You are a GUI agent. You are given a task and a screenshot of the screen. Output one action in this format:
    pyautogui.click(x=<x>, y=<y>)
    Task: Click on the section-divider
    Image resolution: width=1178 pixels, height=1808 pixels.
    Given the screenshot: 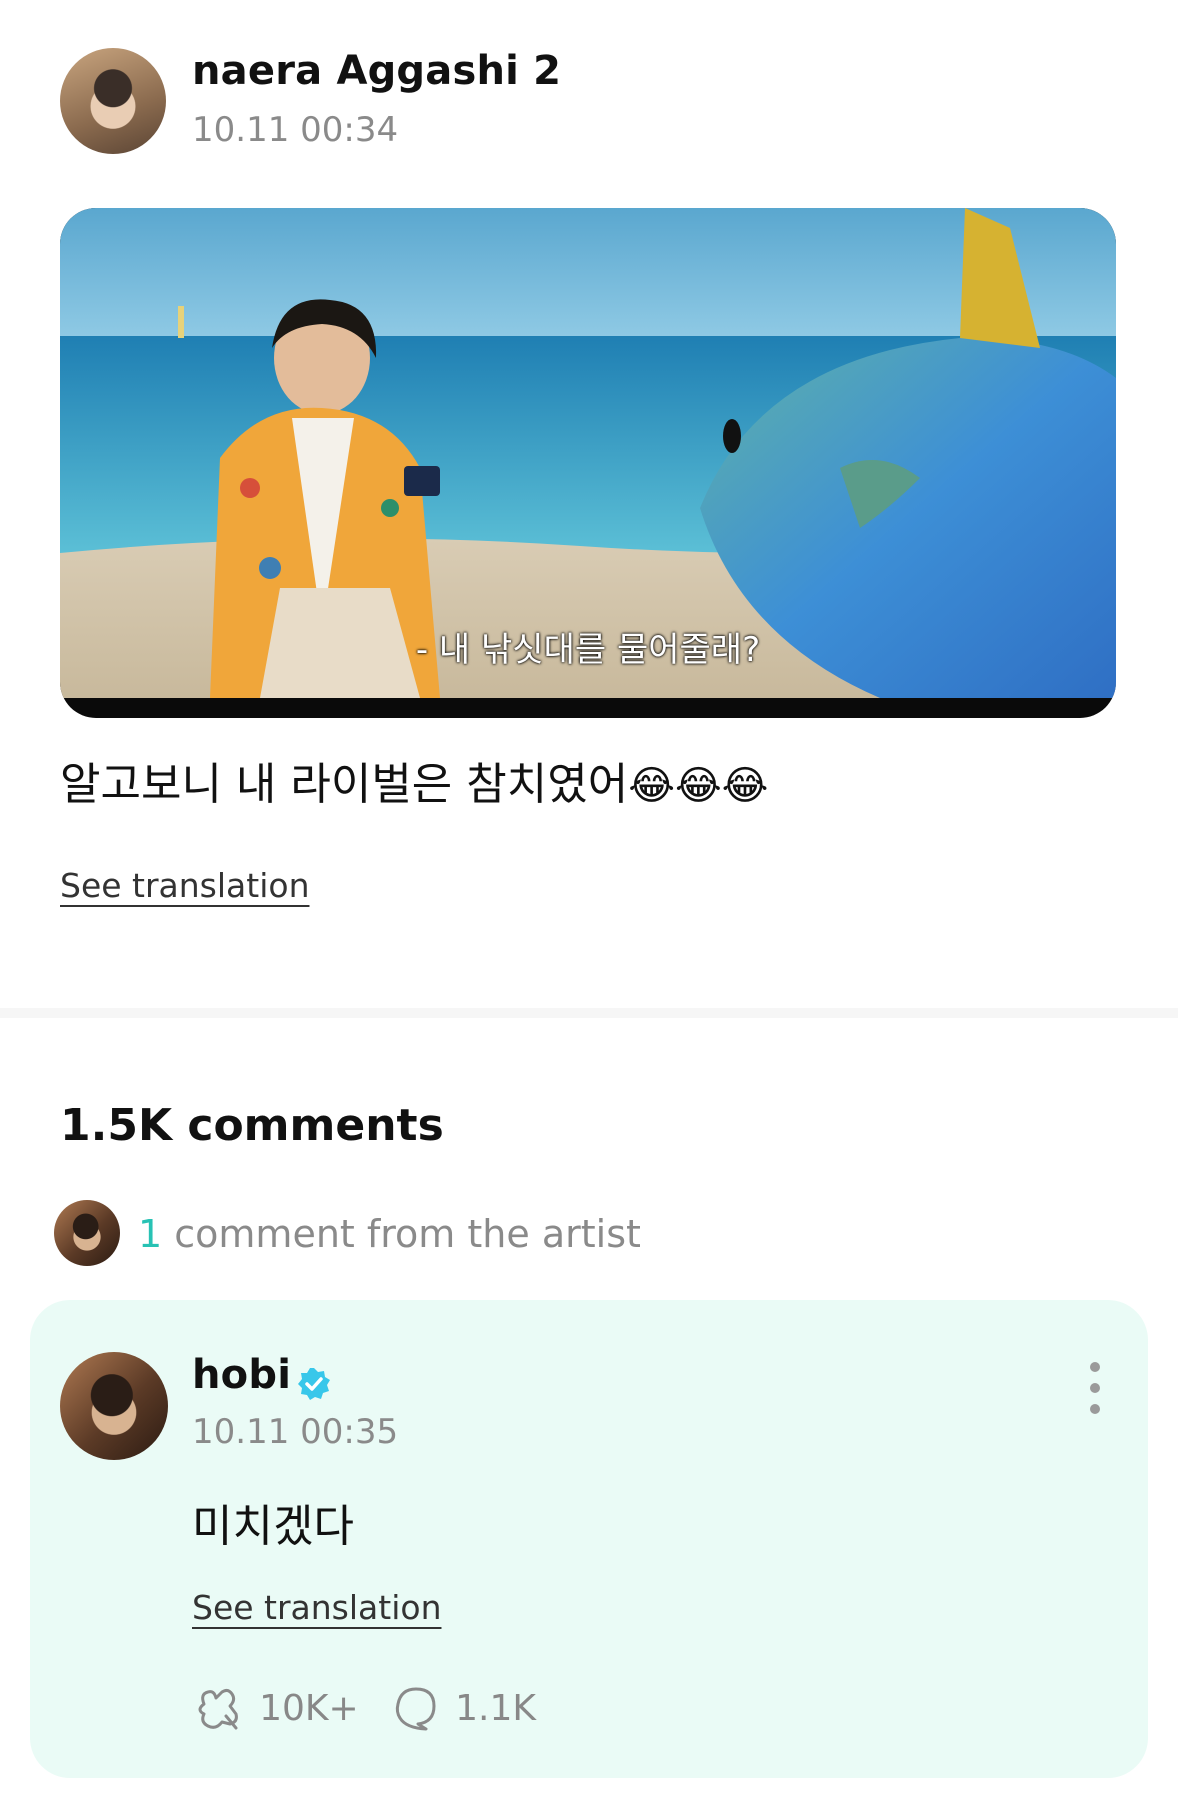 What is the action you would take?
    pyautogui.click(x=589, y=1013)
    